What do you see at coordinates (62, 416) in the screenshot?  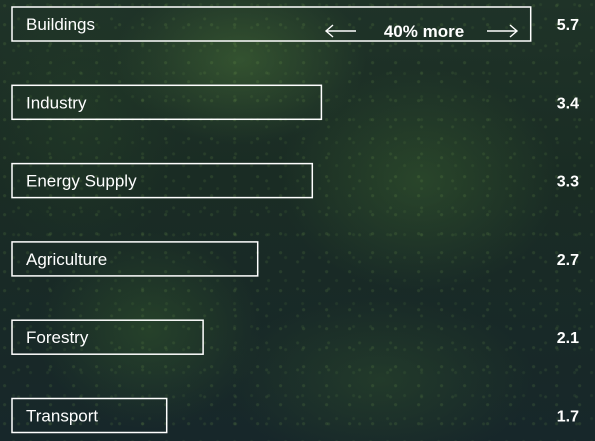 I see `category-label: Transport` at bounding box center [62, 416].